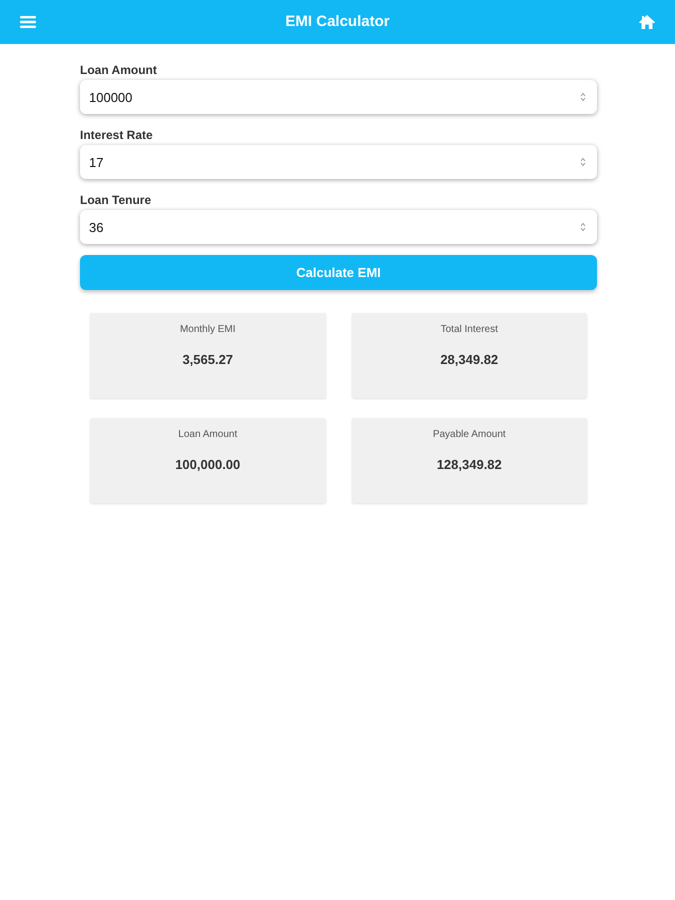 This screenshot has height=900, width=675. What do you see at coordinates (208, 360) in the screenshot?
I see `result-value: 3,565.27` at bounding box center [208, 360].